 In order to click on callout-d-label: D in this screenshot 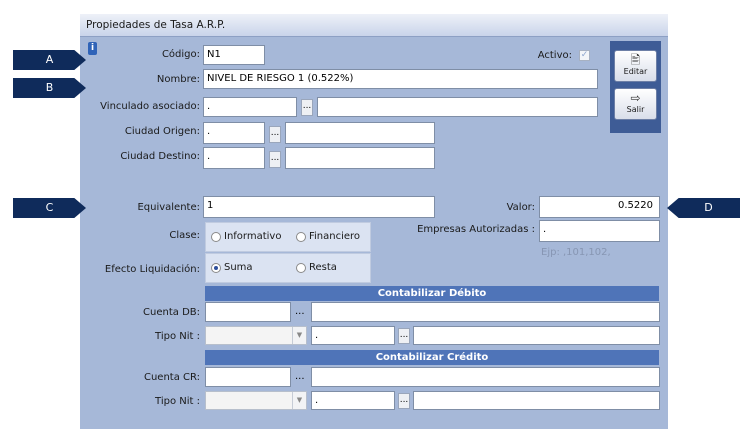, I will do `click(708, 207)`.